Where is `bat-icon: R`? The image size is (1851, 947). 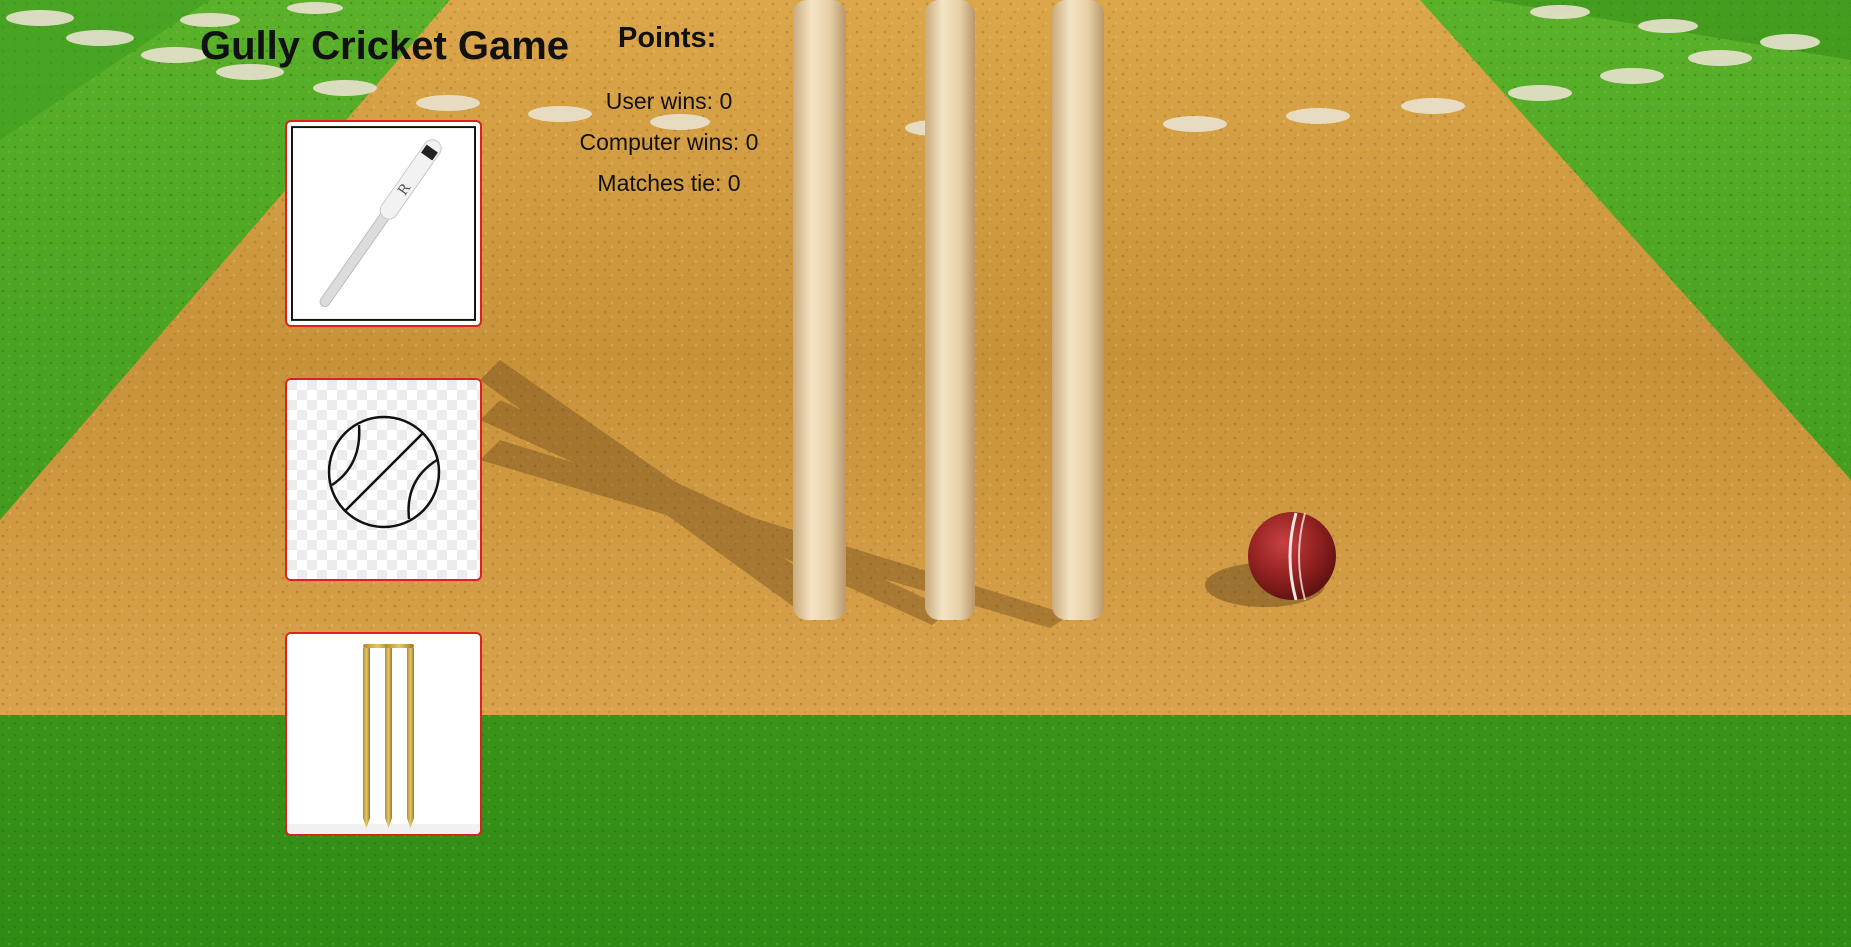 bat-icon: R is located at coordinates (383, 223).